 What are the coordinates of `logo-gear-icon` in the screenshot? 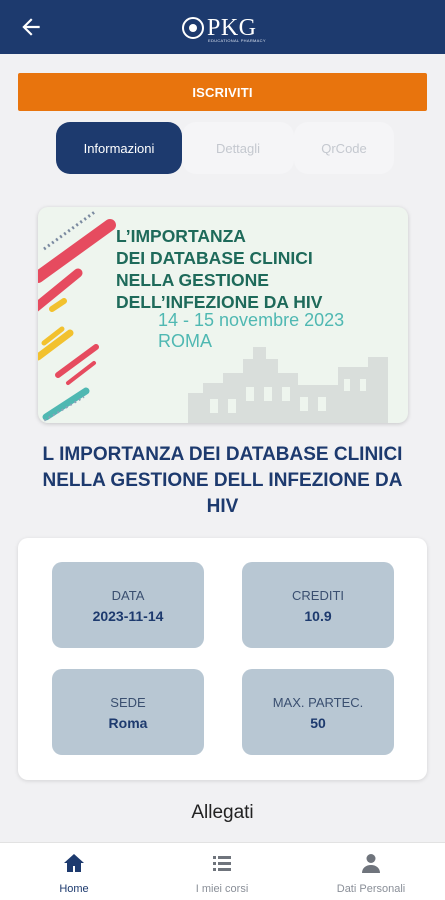 It's located at (193, 28).